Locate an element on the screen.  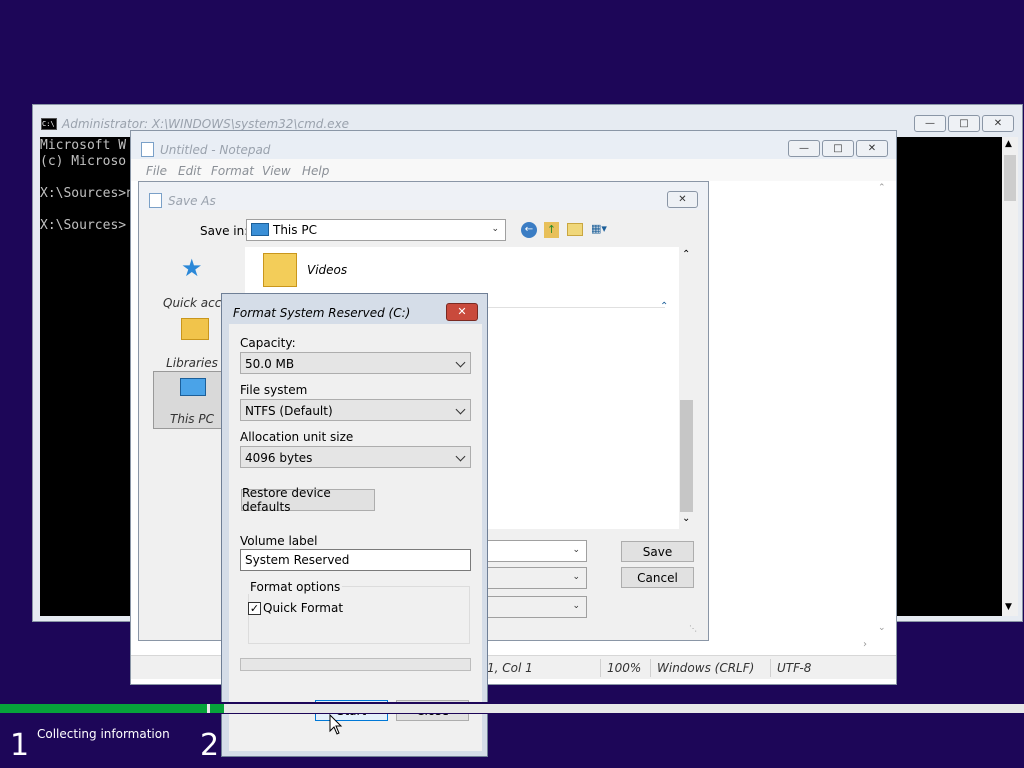
status-encoding: UTF-8 is located at coordinates (794, 668).